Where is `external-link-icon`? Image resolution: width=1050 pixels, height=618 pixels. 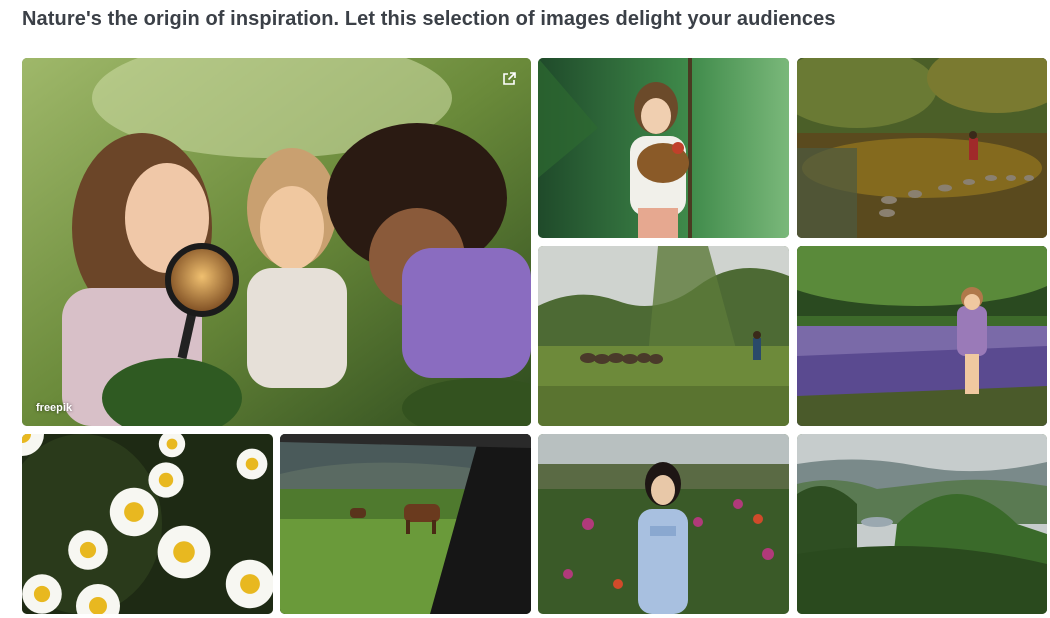 external-link-icon is located at coordinates (509, 79).